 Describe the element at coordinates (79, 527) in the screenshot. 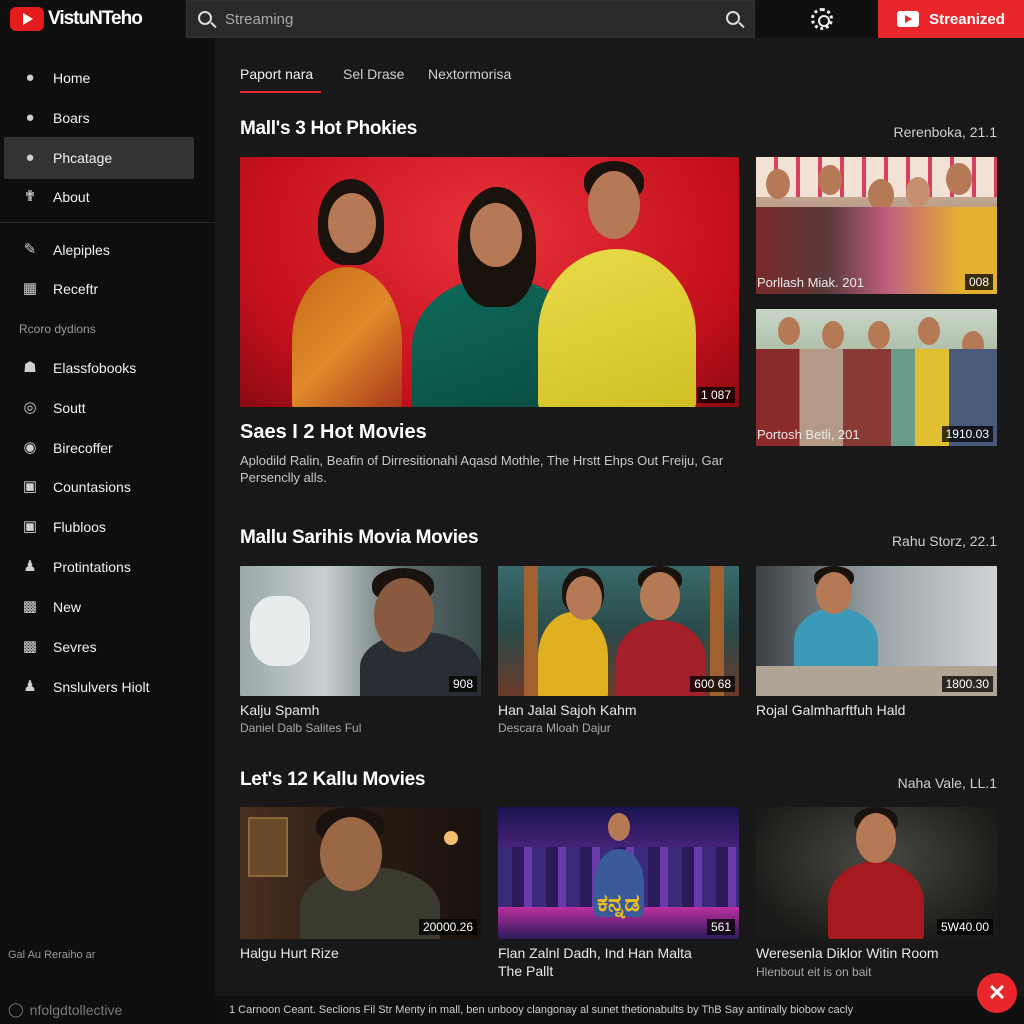

I see `sidebar-item-label: Flubloos` at that location.